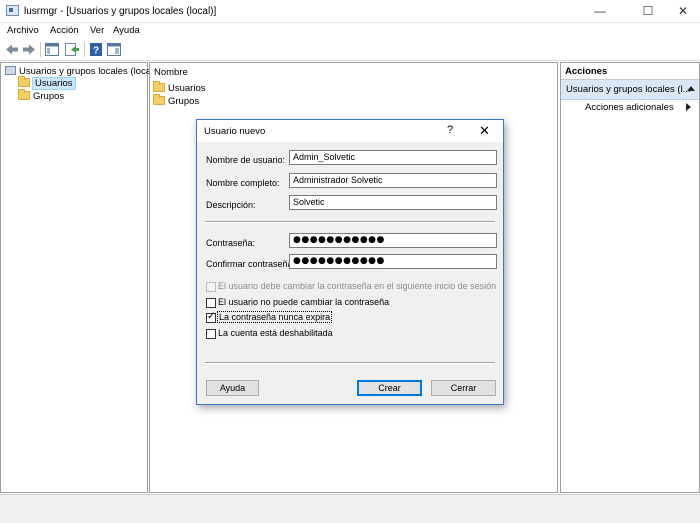 The width and height of the screenshot is (700, 523). I want to click on description-field: Solvetic, so click(393, 202).